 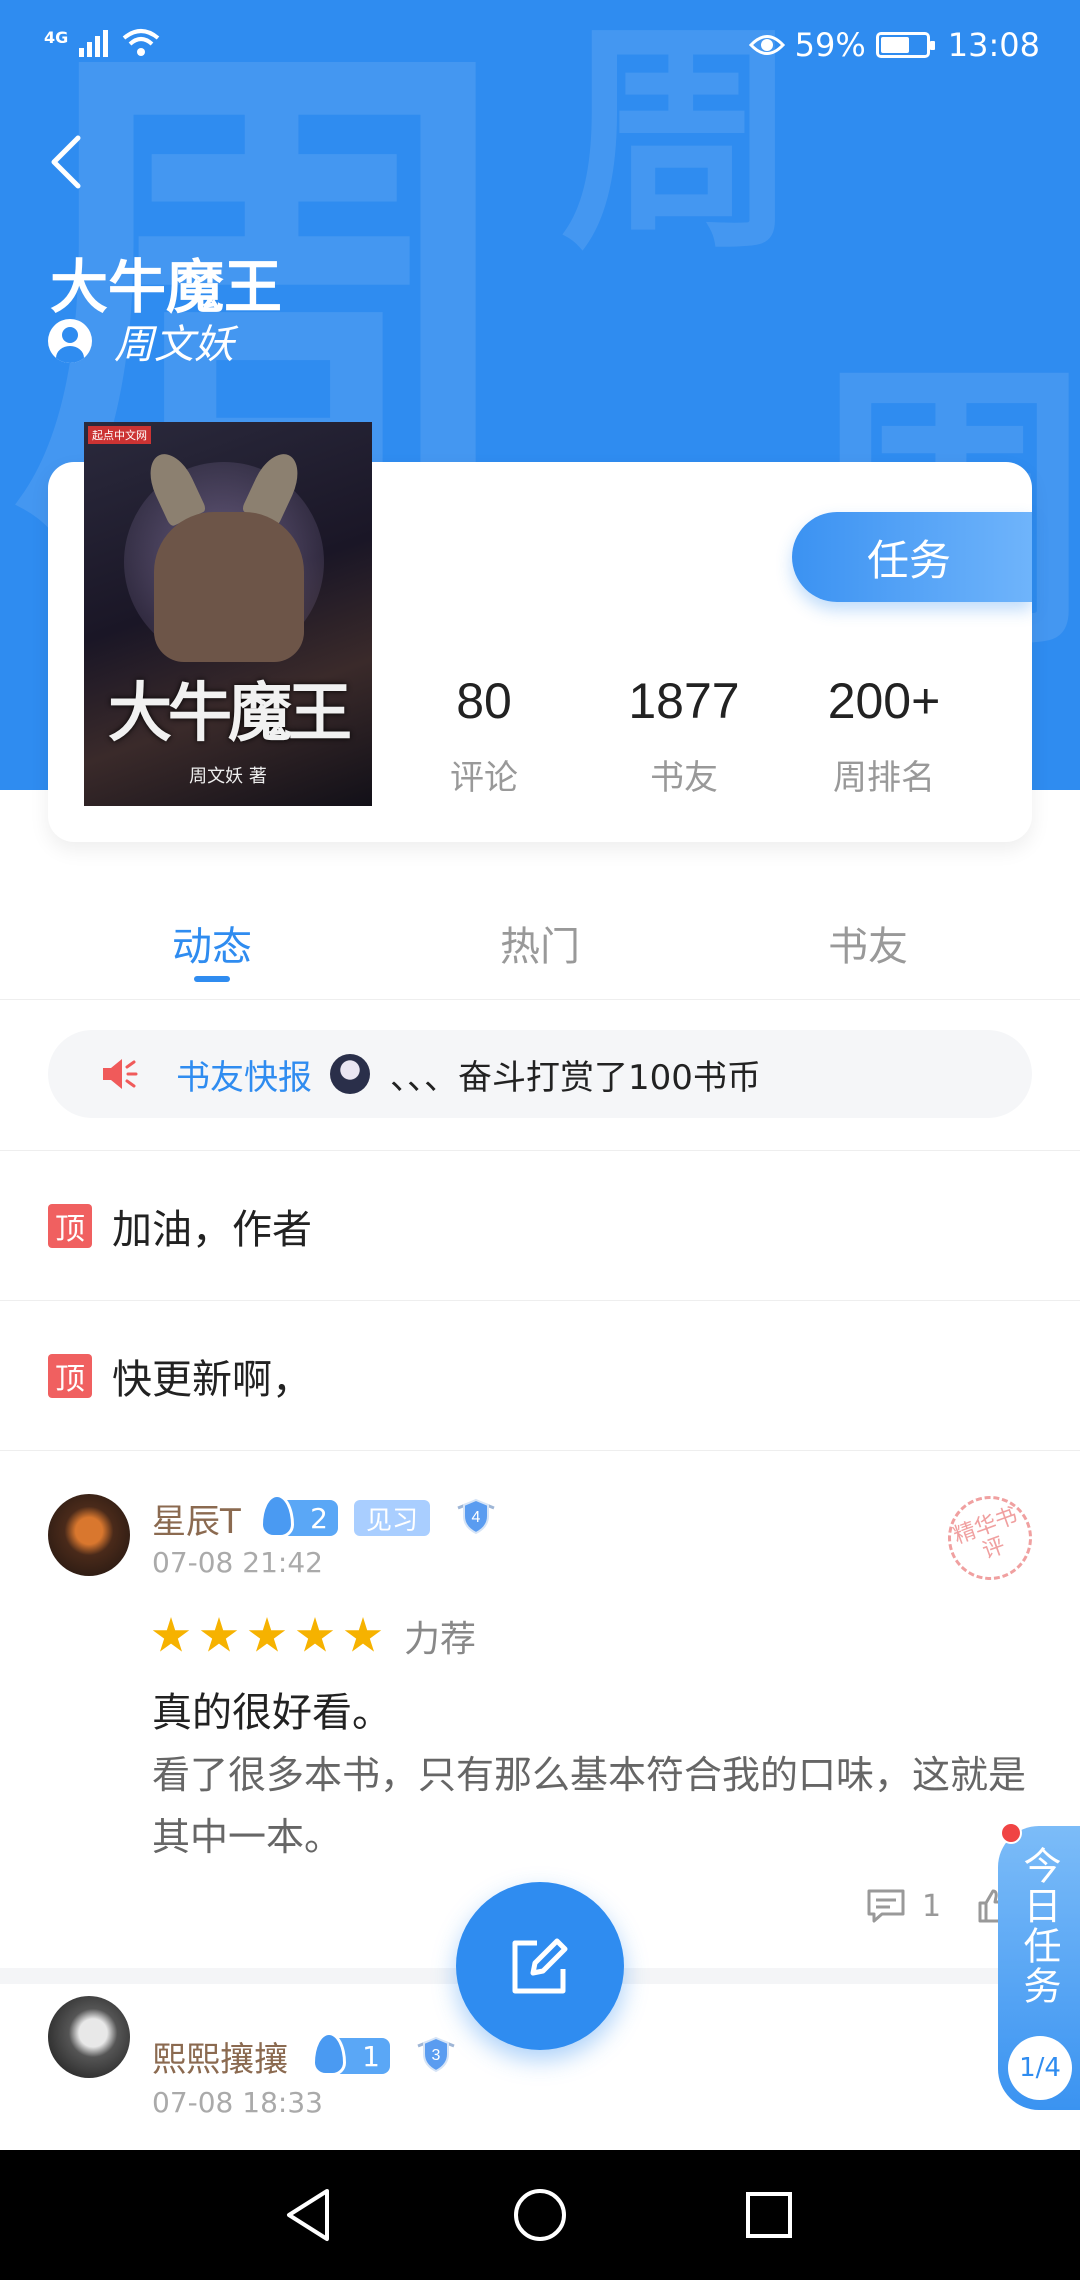 What do you see at coordinates (244, 1077) in the screenshot?
I see `news-label: 书友快报` at bounding box center [244, 1077].